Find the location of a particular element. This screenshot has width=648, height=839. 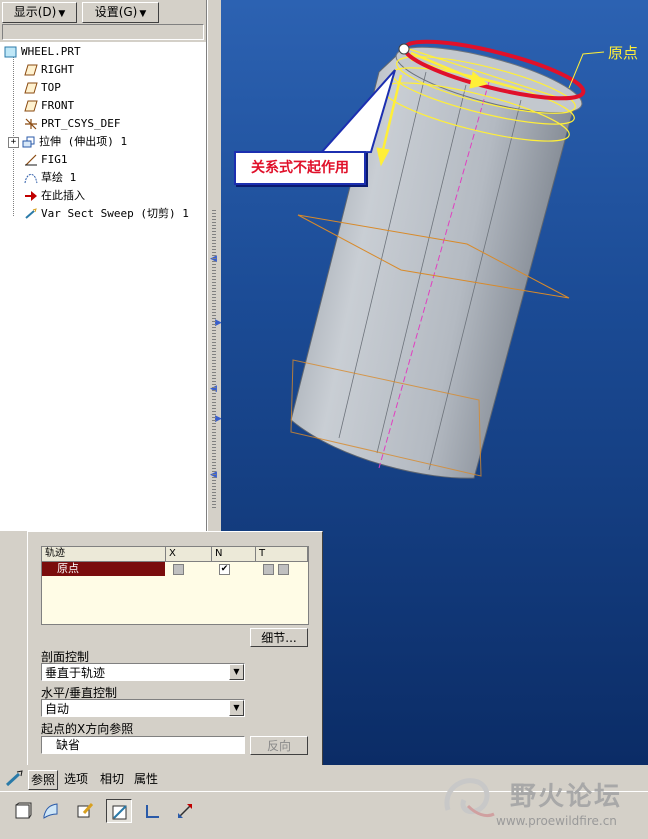

model-tree-toolbar: 显示(D) ▼ 设置(G) ▼ is located at coordinates (103, 21).